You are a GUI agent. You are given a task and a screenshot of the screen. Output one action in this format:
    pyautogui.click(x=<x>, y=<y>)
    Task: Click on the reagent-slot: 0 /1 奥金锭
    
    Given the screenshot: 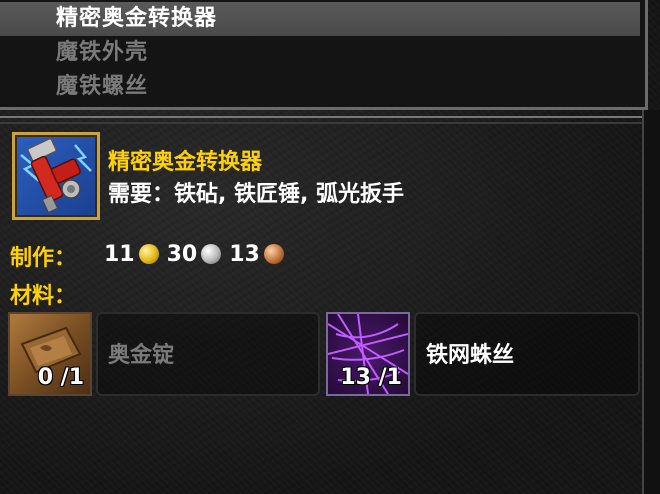 What is the action you would take?
    pyautogui.click(x=165, y=354)
    